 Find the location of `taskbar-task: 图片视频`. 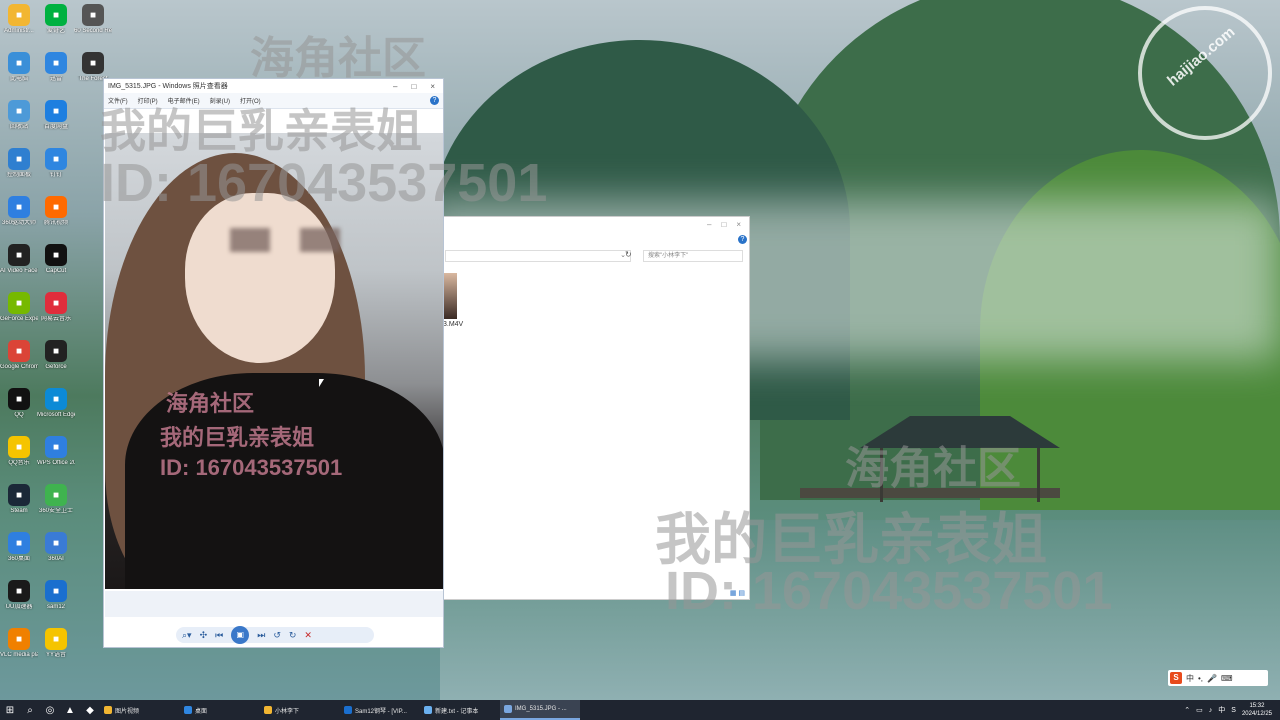

taskbar-task: 图片视频 is located at coordinates (140, 710).